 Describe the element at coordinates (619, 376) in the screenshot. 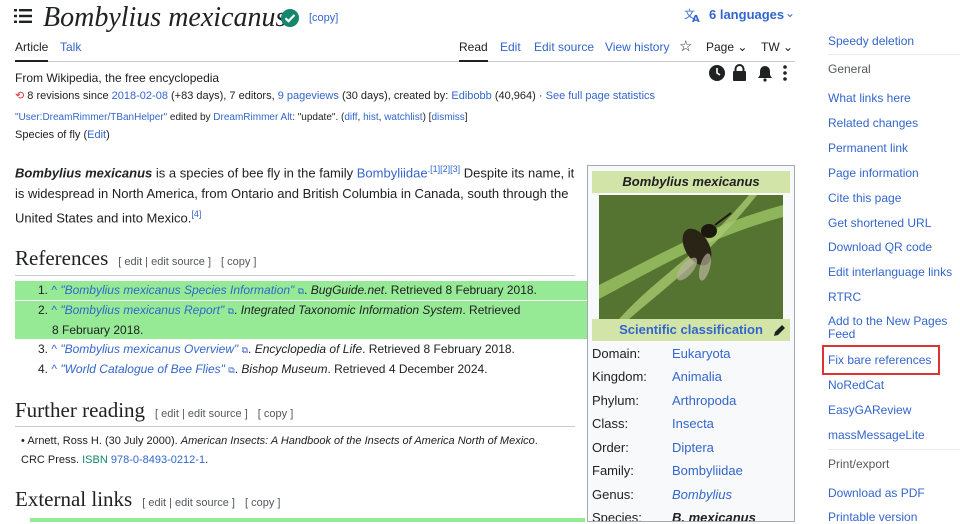

I see `infobox-key: Kingdom:` at that location.